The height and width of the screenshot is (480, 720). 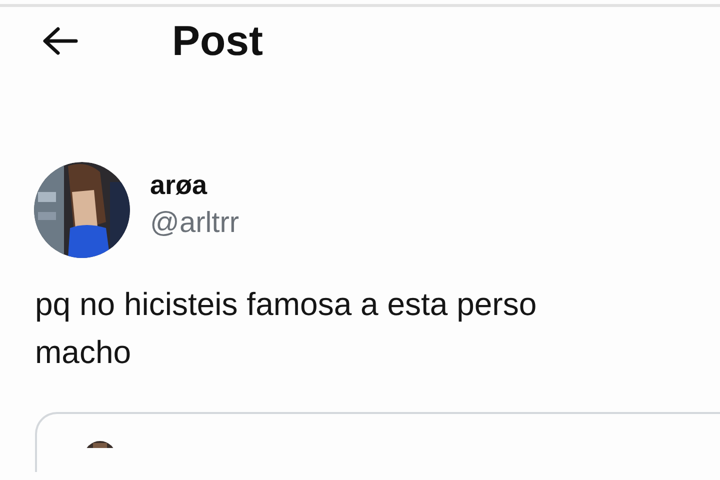 What do you see at coordinates (60, 41) in the screenshot?
I see `back-arrow-icon` at bounding box center [60, 41].